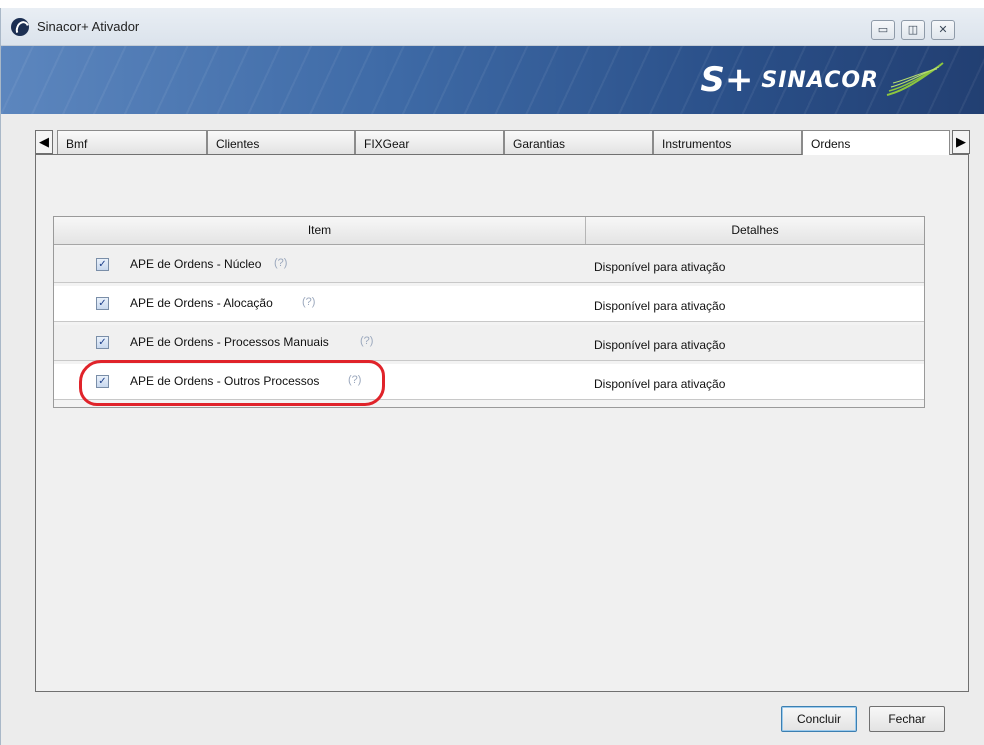 Image resolution: width=984 pixels, height=745 pixels. I want to click on swoosh-icon, so click(915, 79).